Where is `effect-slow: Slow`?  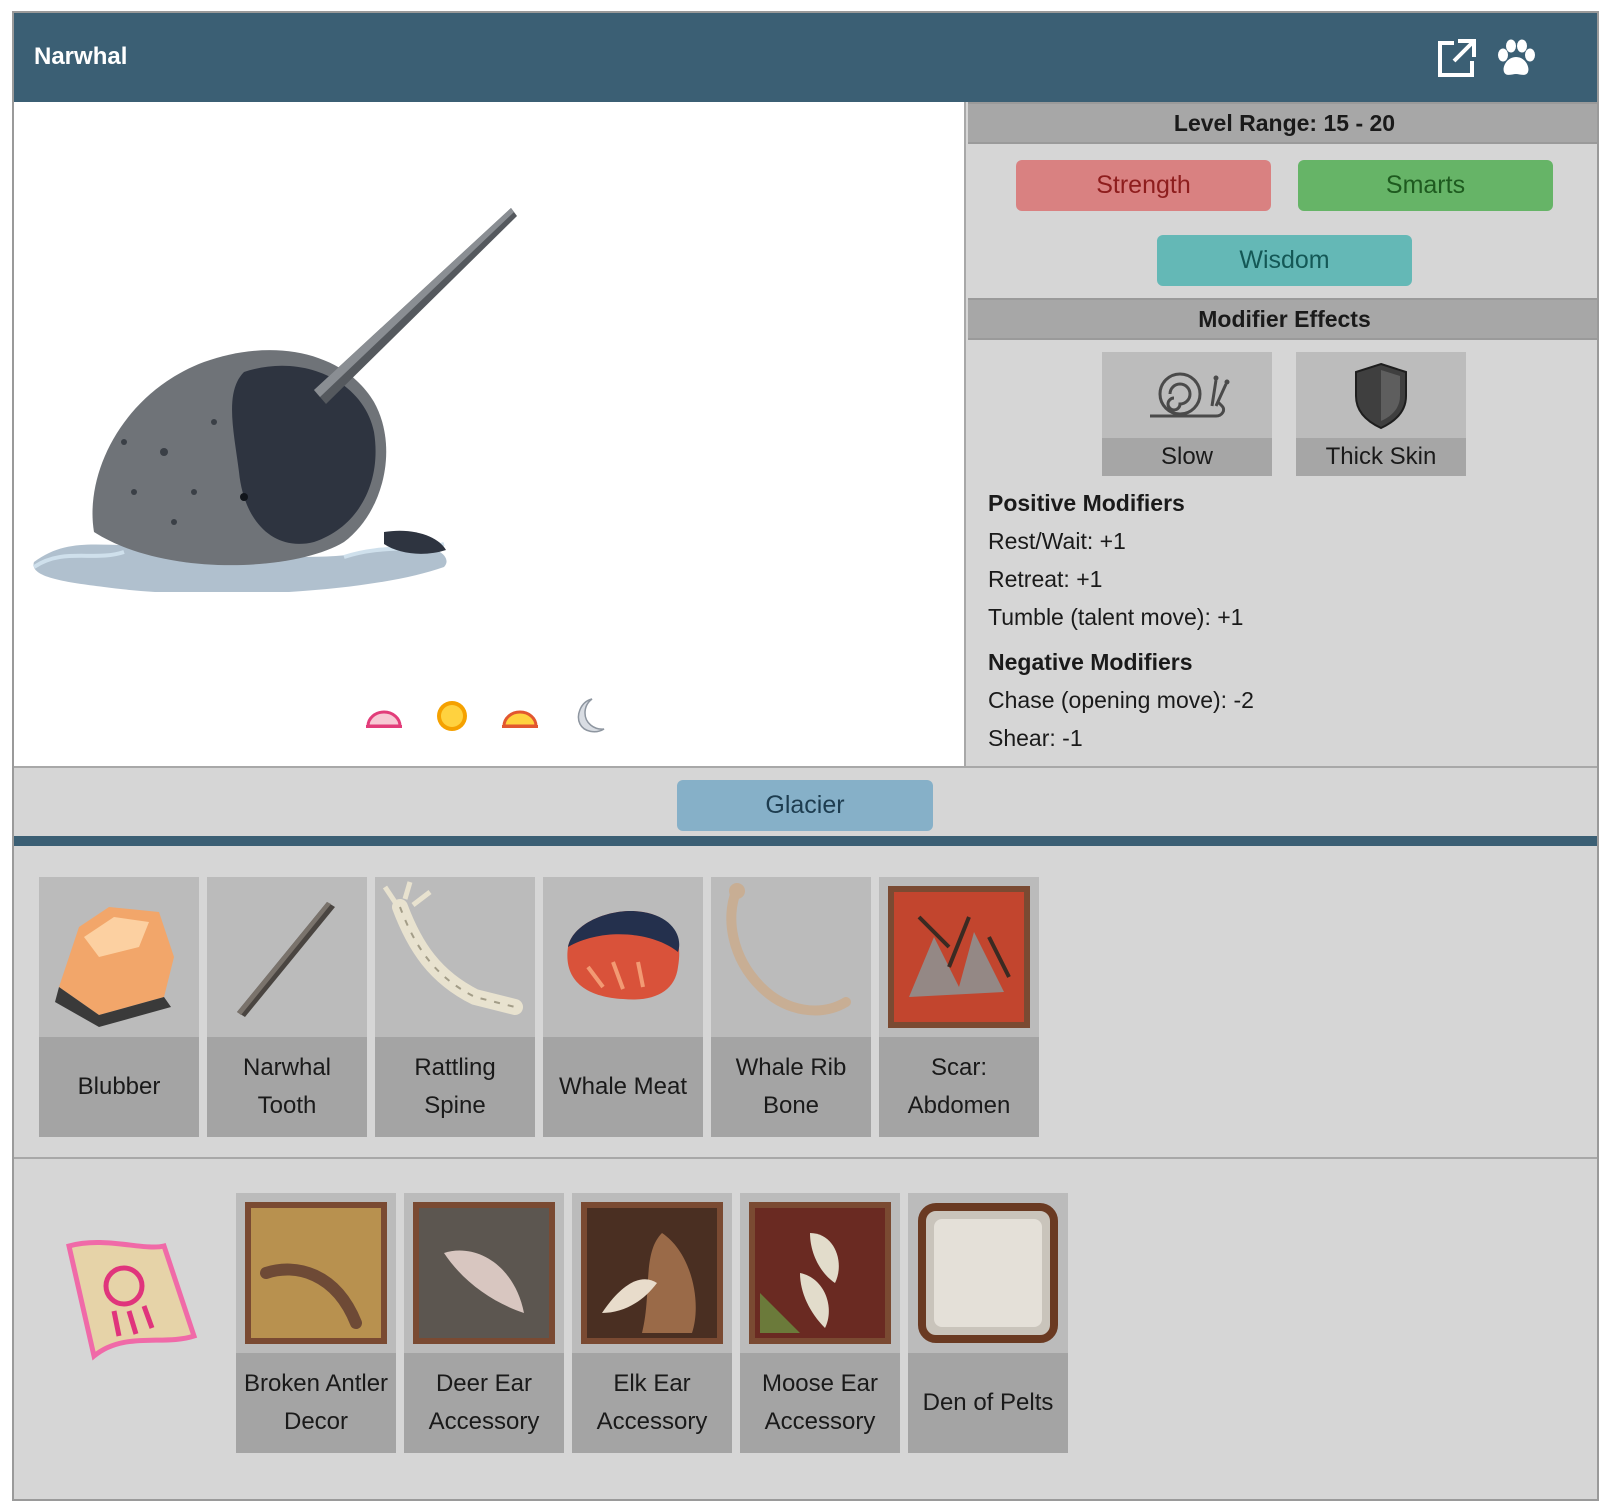
effect-slow: Slow is located at coordinates (1187, 414).